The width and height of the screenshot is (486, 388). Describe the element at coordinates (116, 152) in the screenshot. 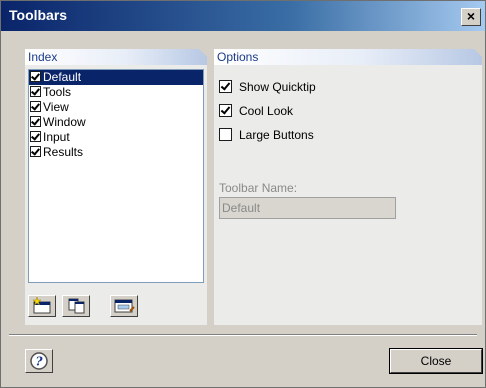

I see `list-item-results: Results` at that location.